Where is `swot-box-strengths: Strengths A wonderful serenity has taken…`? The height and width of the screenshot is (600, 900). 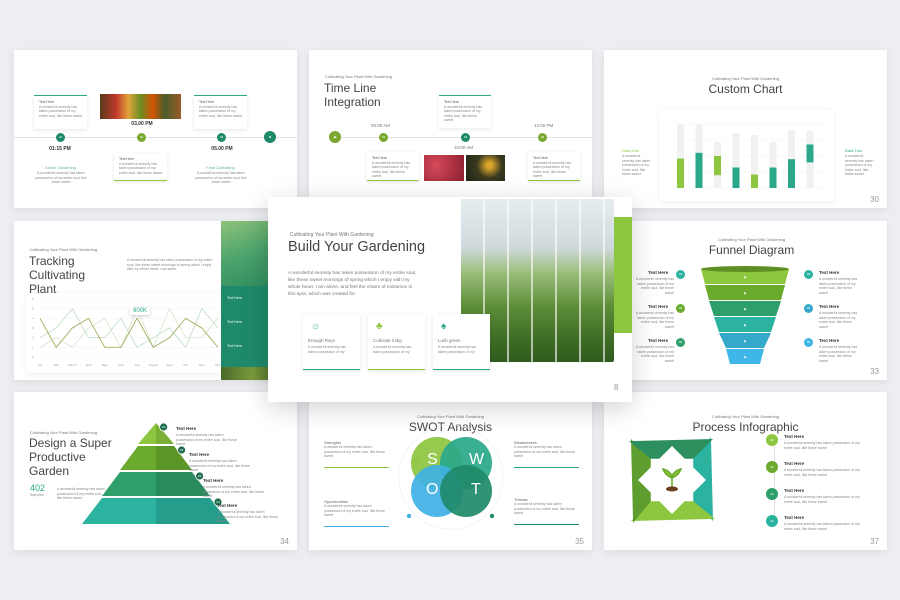 swot-box-strengths: Strengths A wonderful serenity has taken… is located at coordinates (356, 454).